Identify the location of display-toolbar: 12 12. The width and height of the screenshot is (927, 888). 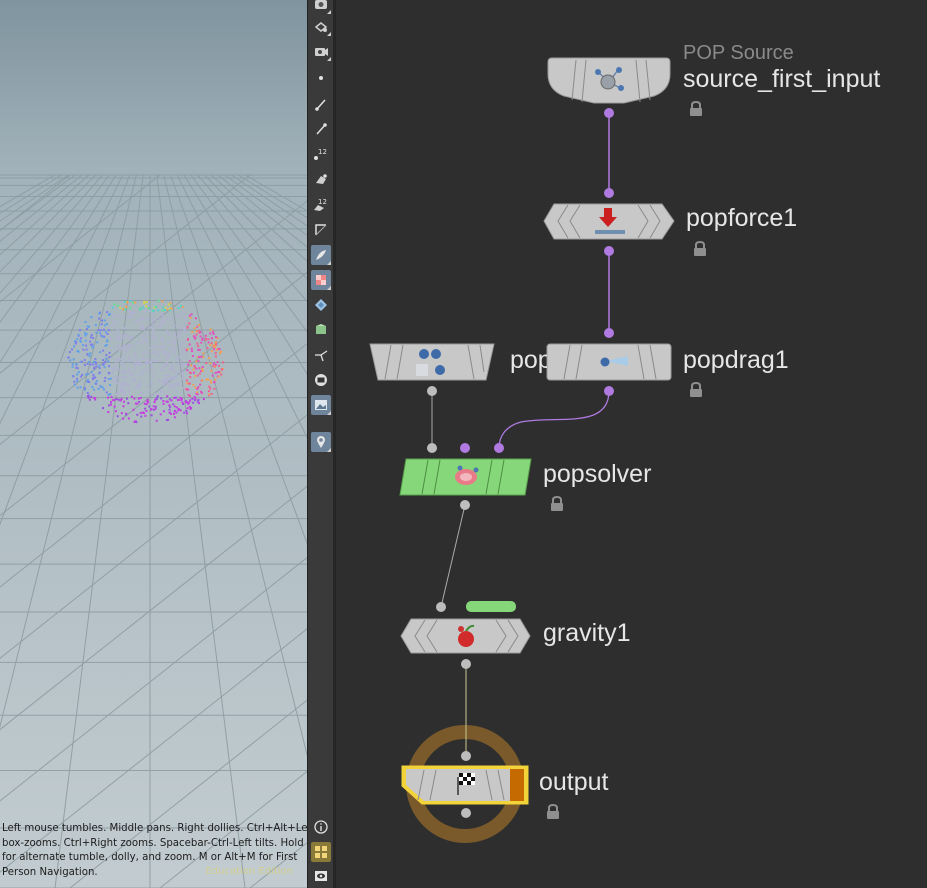
(321, 444).